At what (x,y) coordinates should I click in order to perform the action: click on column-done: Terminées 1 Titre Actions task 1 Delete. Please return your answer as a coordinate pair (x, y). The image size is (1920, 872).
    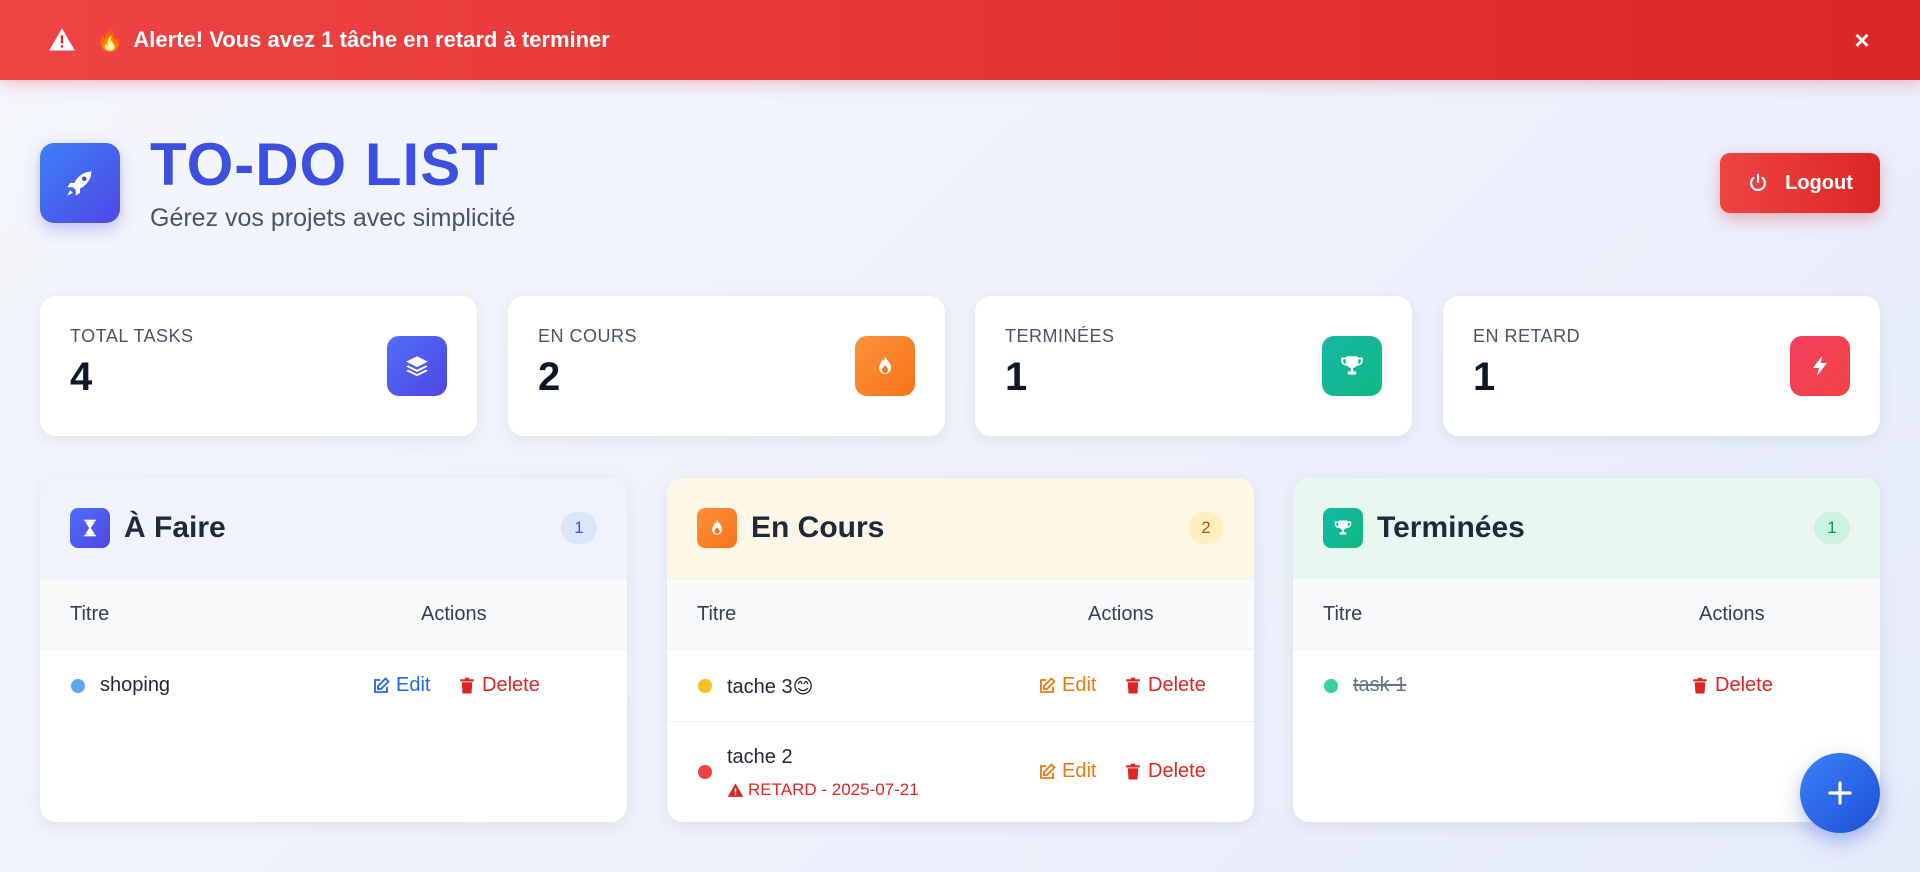
    Looking at the image, I should click on (1586, 650).